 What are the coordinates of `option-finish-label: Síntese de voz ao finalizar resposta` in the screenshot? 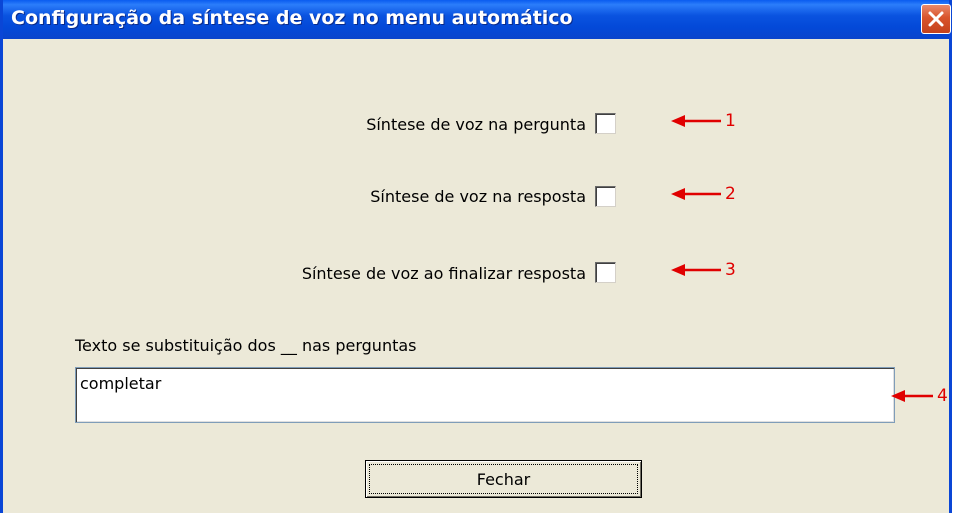 It's located at (443, 273).